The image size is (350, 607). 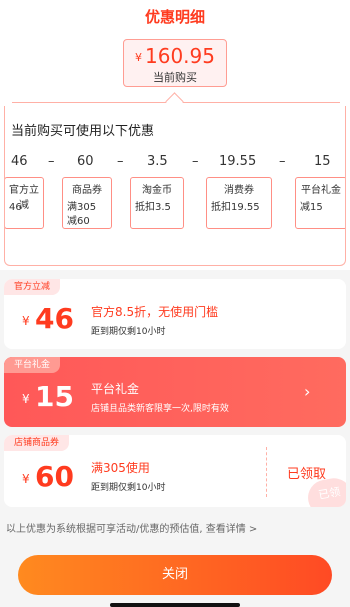 I want to click on formula-value: 3.5, so click(x=157, y=161).